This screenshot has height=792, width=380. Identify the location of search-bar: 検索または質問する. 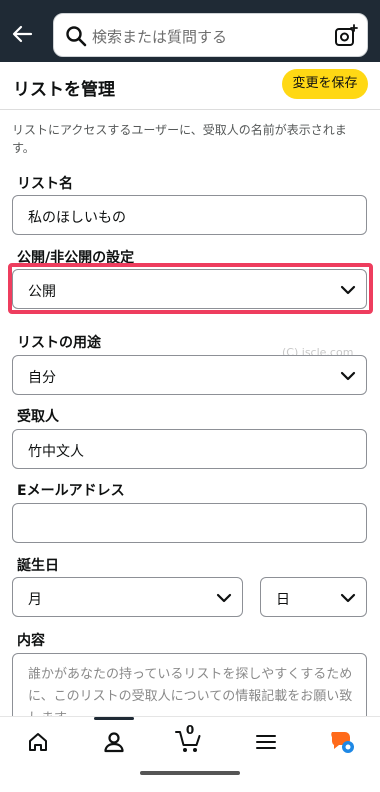
(210, 35).